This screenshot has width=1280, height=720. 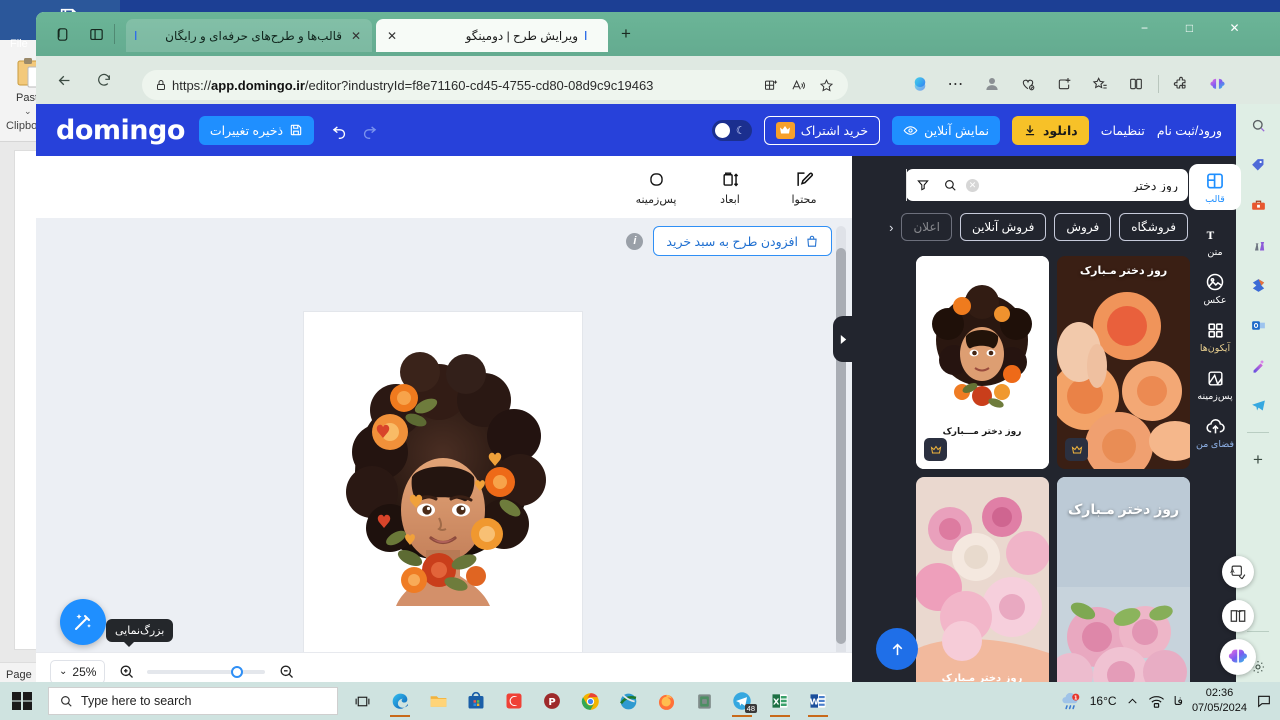 What do you see at coordinates (1258, 365) in the screenshot?
I see `image-creator-icon` at bounding box center [1258, 365].